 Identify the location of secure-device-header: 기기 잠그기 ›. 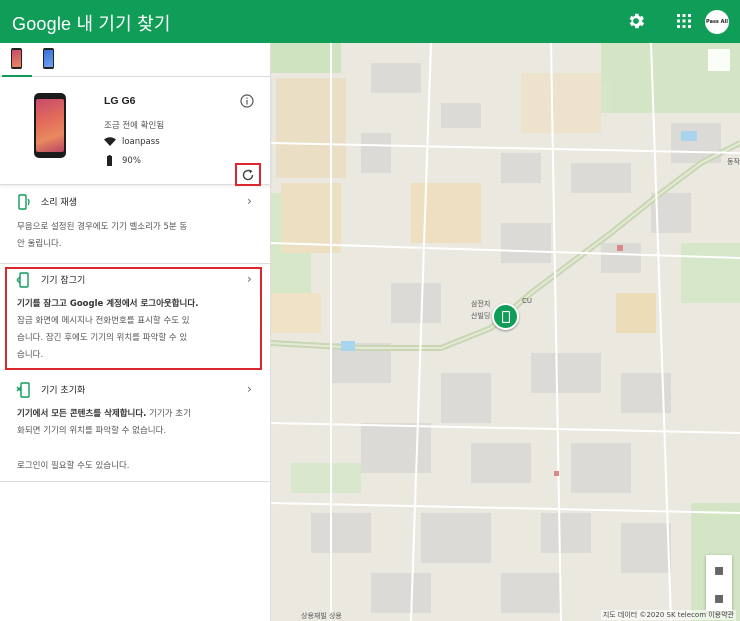
(135, 282).